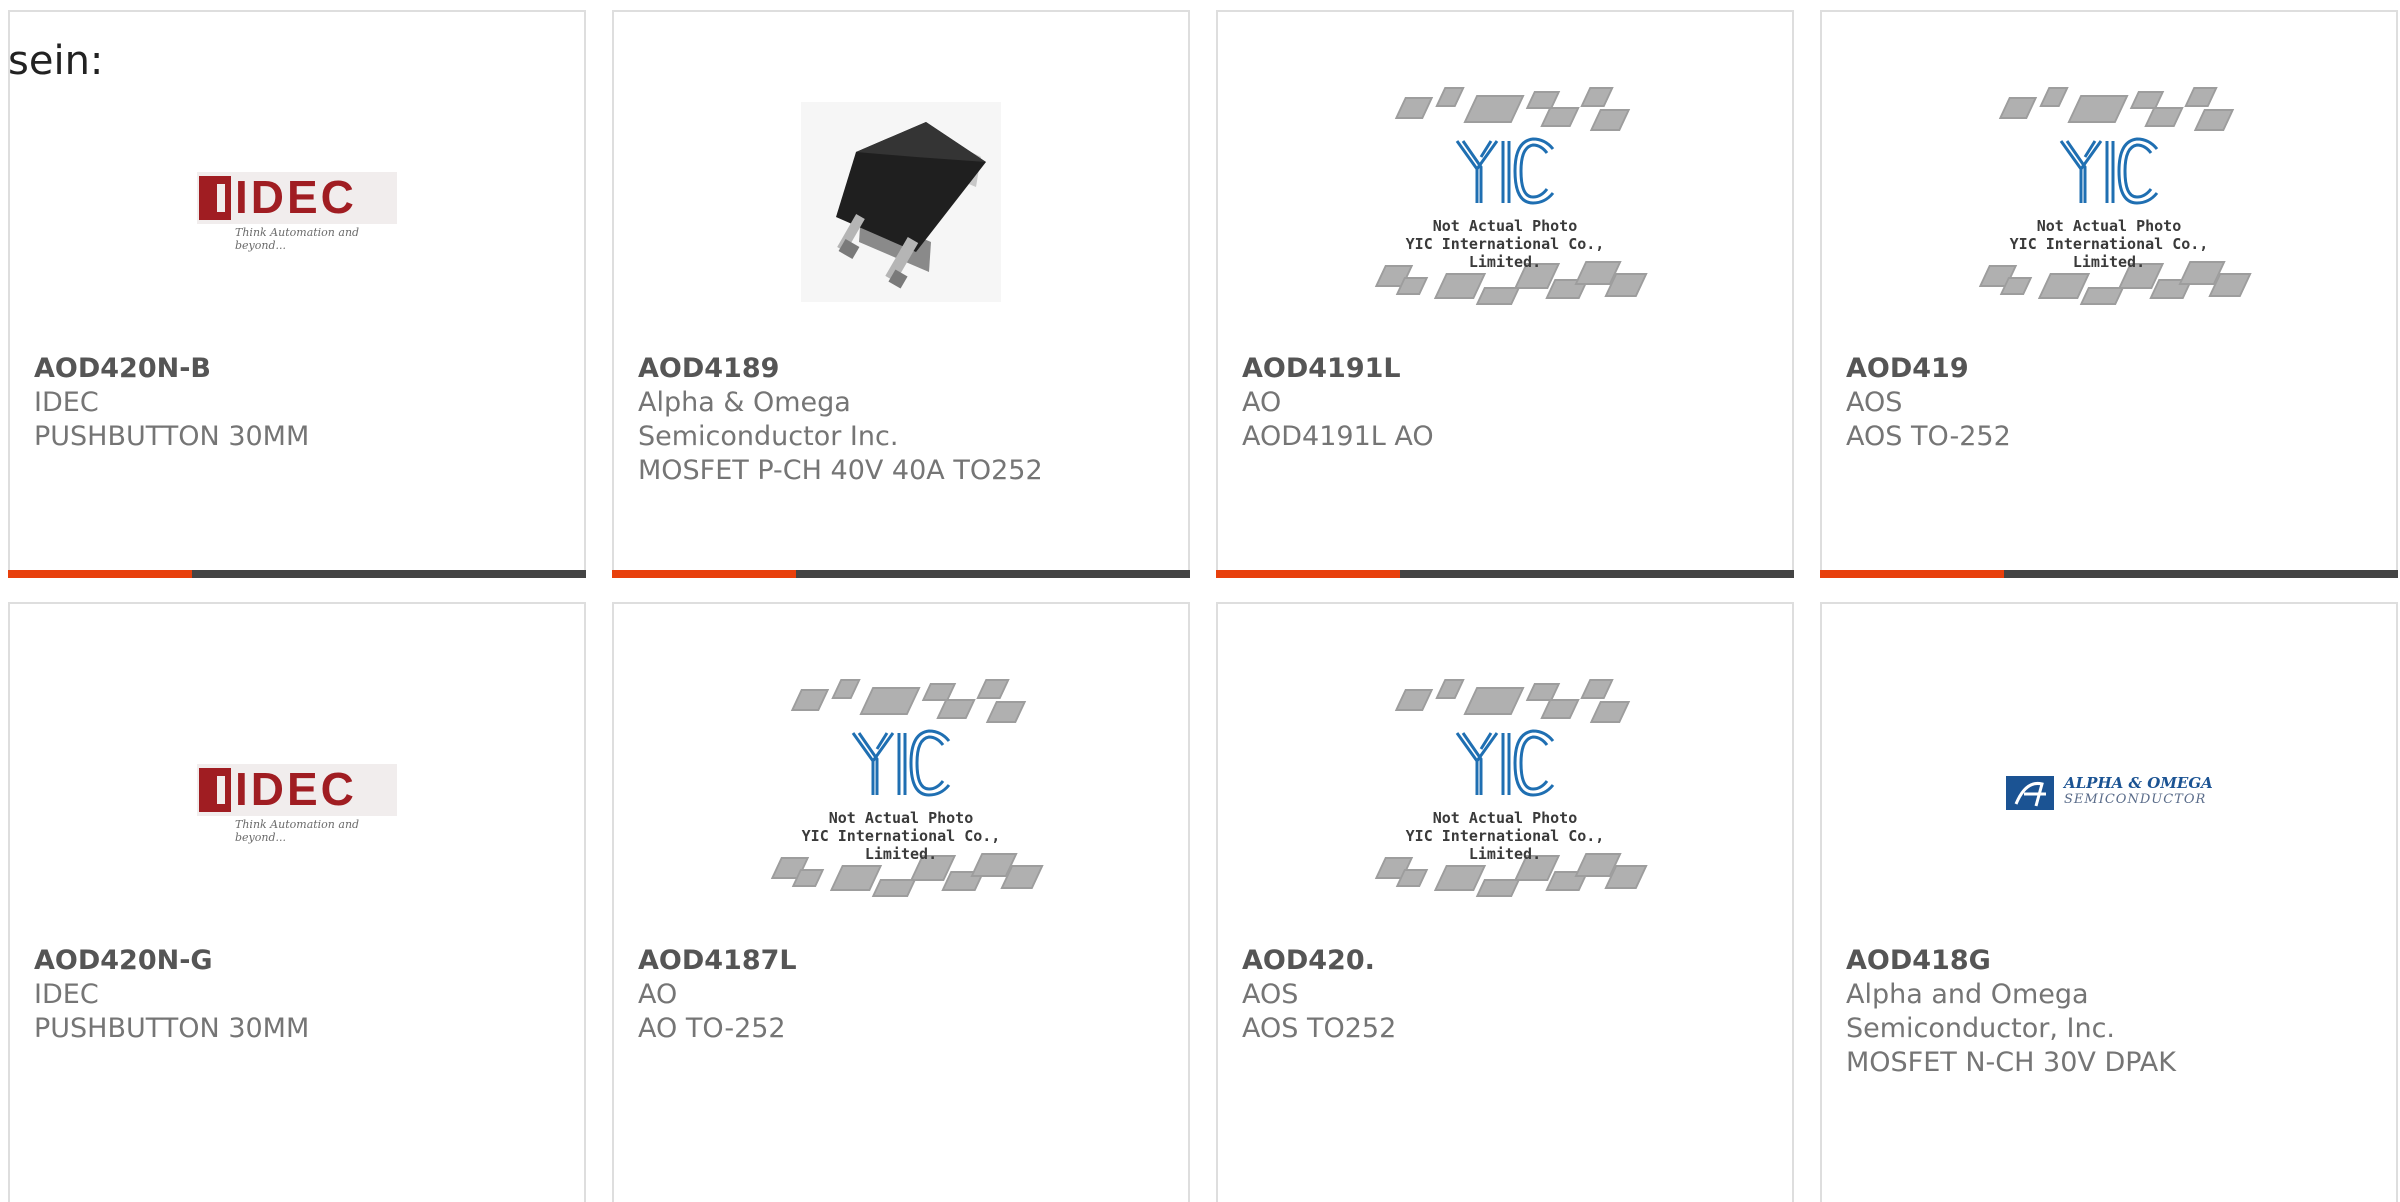 This screenshot has width=2400, height=1202. Describe the element at coordinates (1452, 995) in the screenshot. I see `product-info: AOD420. AOS AOS TO252` at that location.